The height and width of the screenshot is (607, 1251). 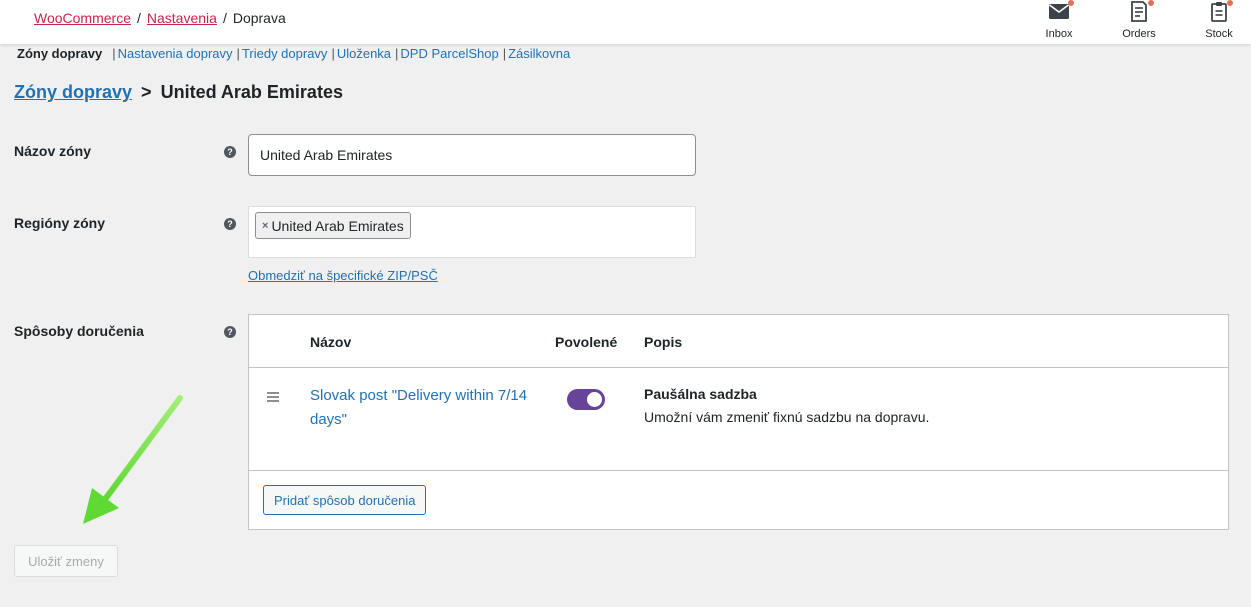 What do you see at coordinates (133, 459) in the screenshot?
I see `annotation-arrow-icon` at bounding box center [133, 459].